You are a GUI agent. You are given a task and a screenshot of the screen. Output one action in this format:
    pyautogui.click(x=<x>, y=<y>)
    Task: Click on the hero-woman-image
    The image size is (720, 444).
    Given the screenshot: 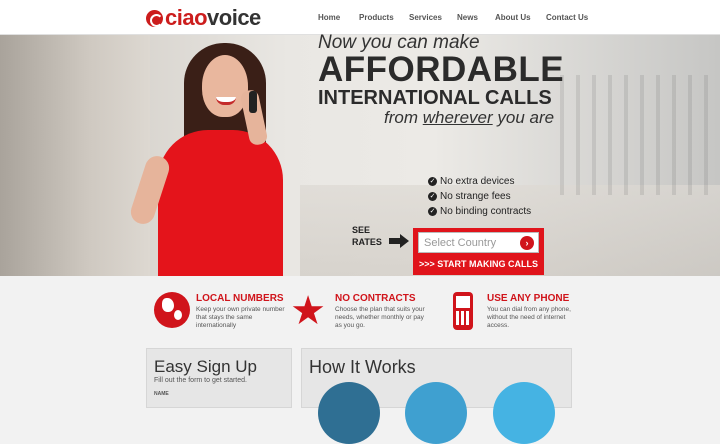 What is the action you would take?
    pyautogui.click(x=218, y=155)
    